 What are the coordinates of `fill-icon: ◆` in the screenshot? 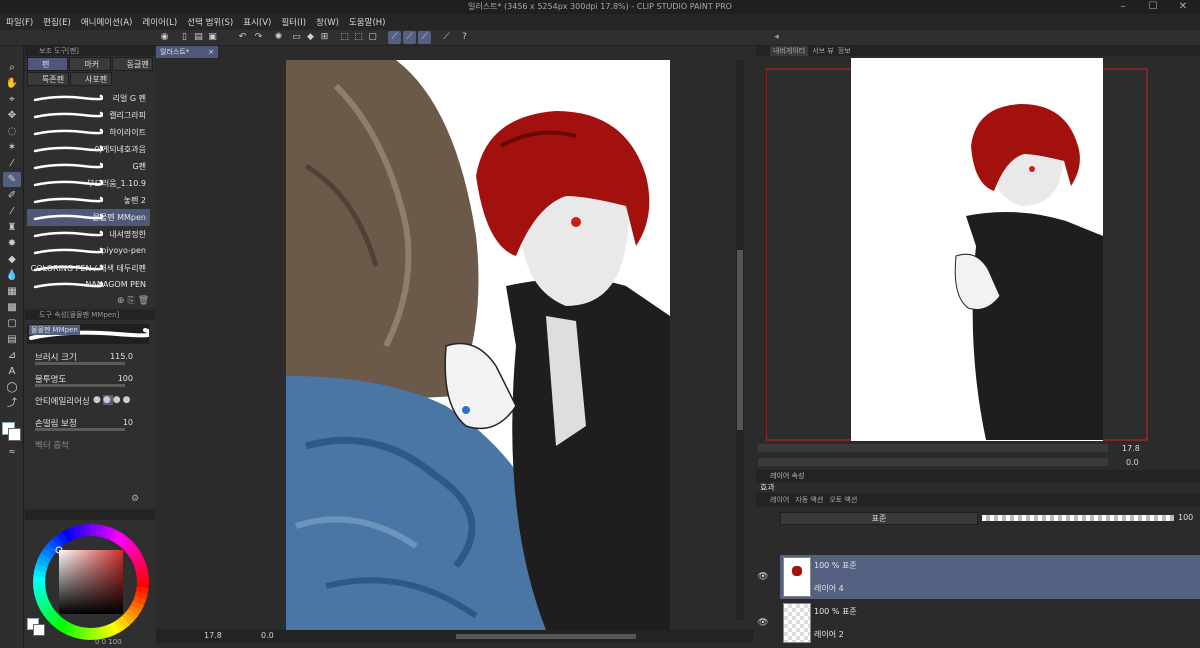 It's located at (310, 37).